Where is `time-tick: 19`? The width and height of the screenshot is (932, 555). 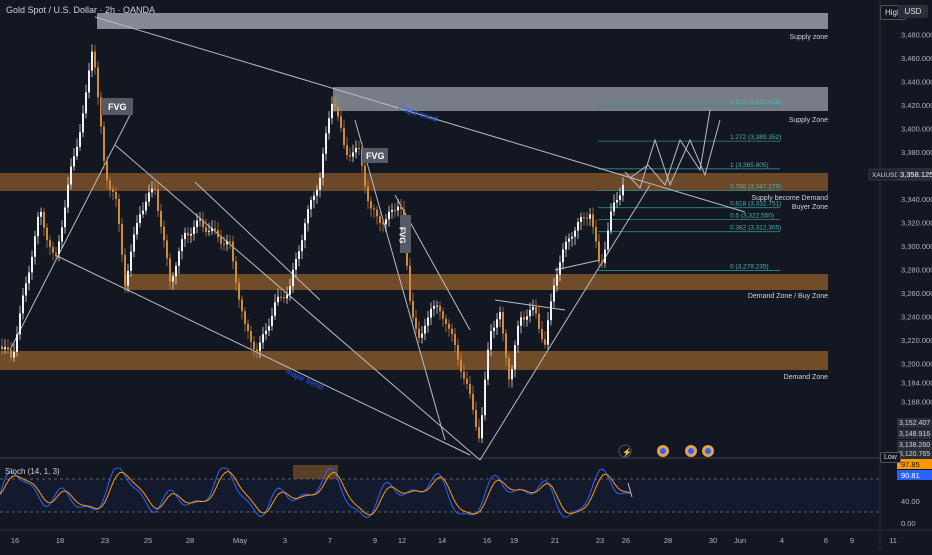 time-tick: 19 is located at coordinates (514, 540).